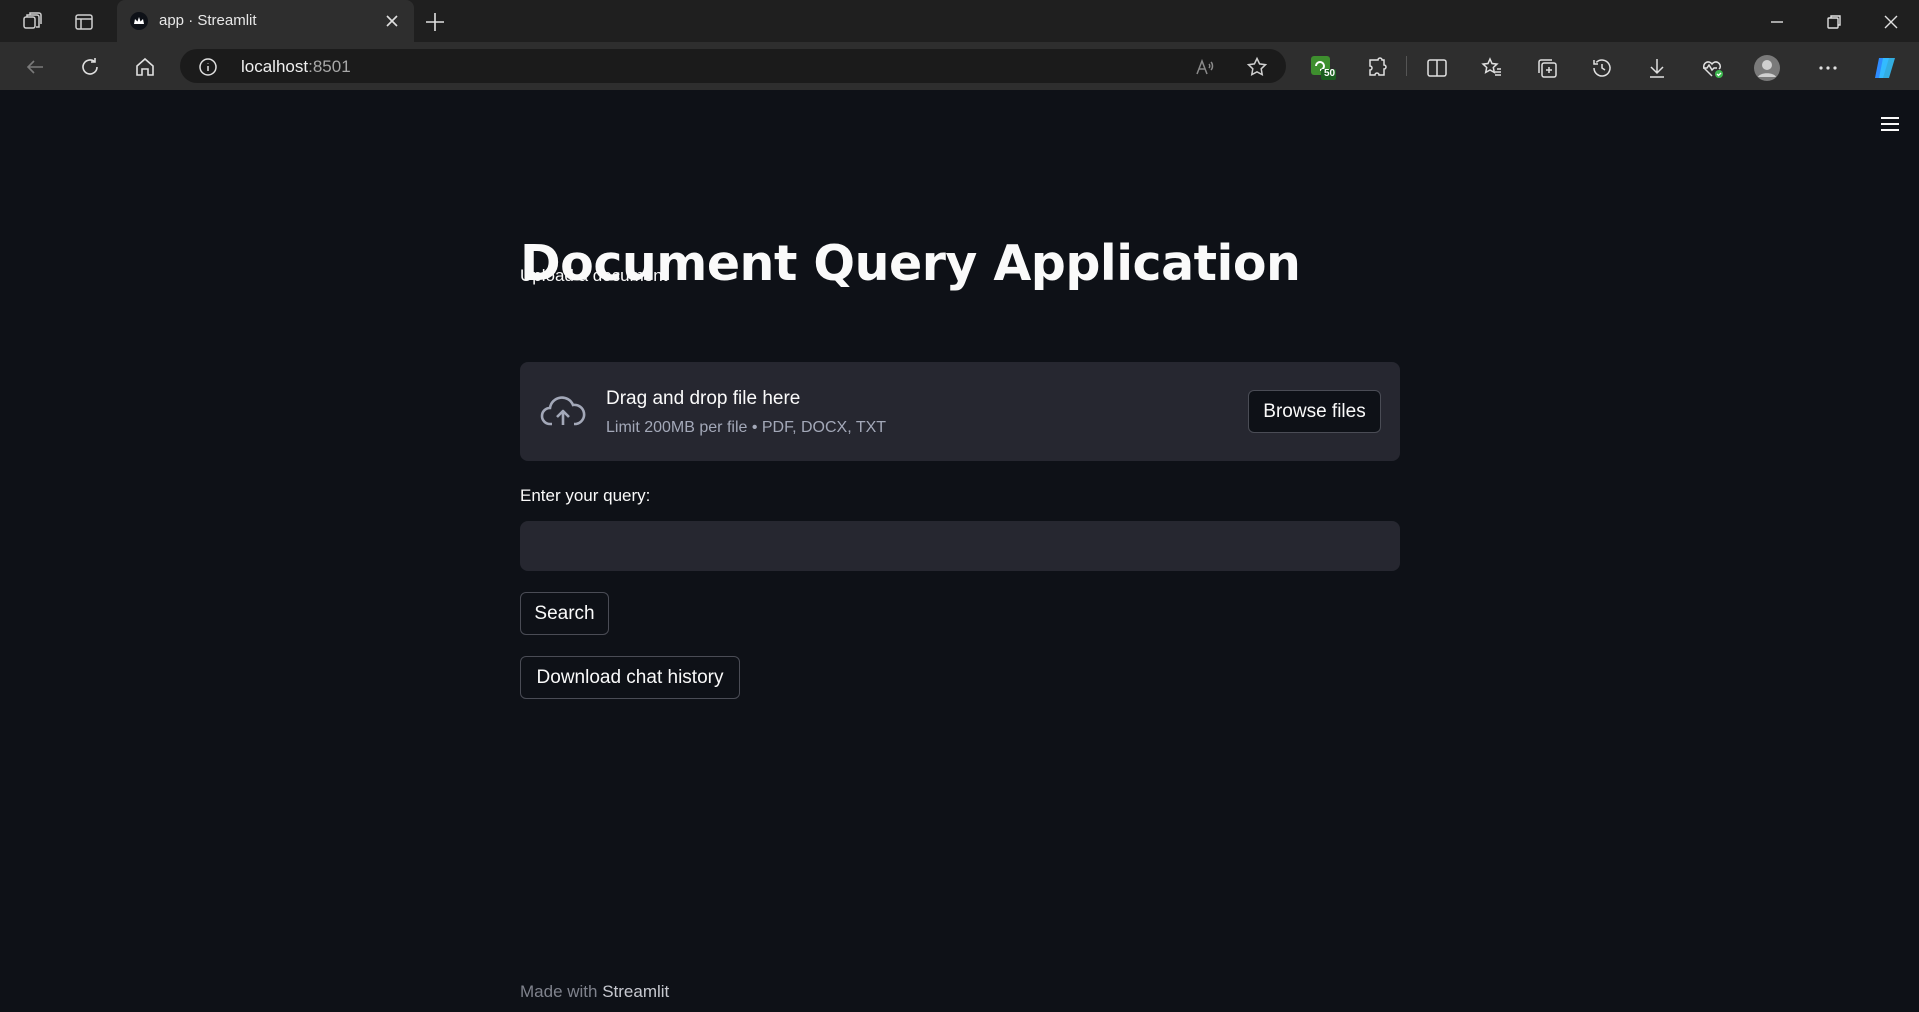 The height and width of the screenshot is (1012, 1919). What do you see at coordinates (145, 67) in the screenshot?
I see `home-icon` at bounding box center [145, 67].